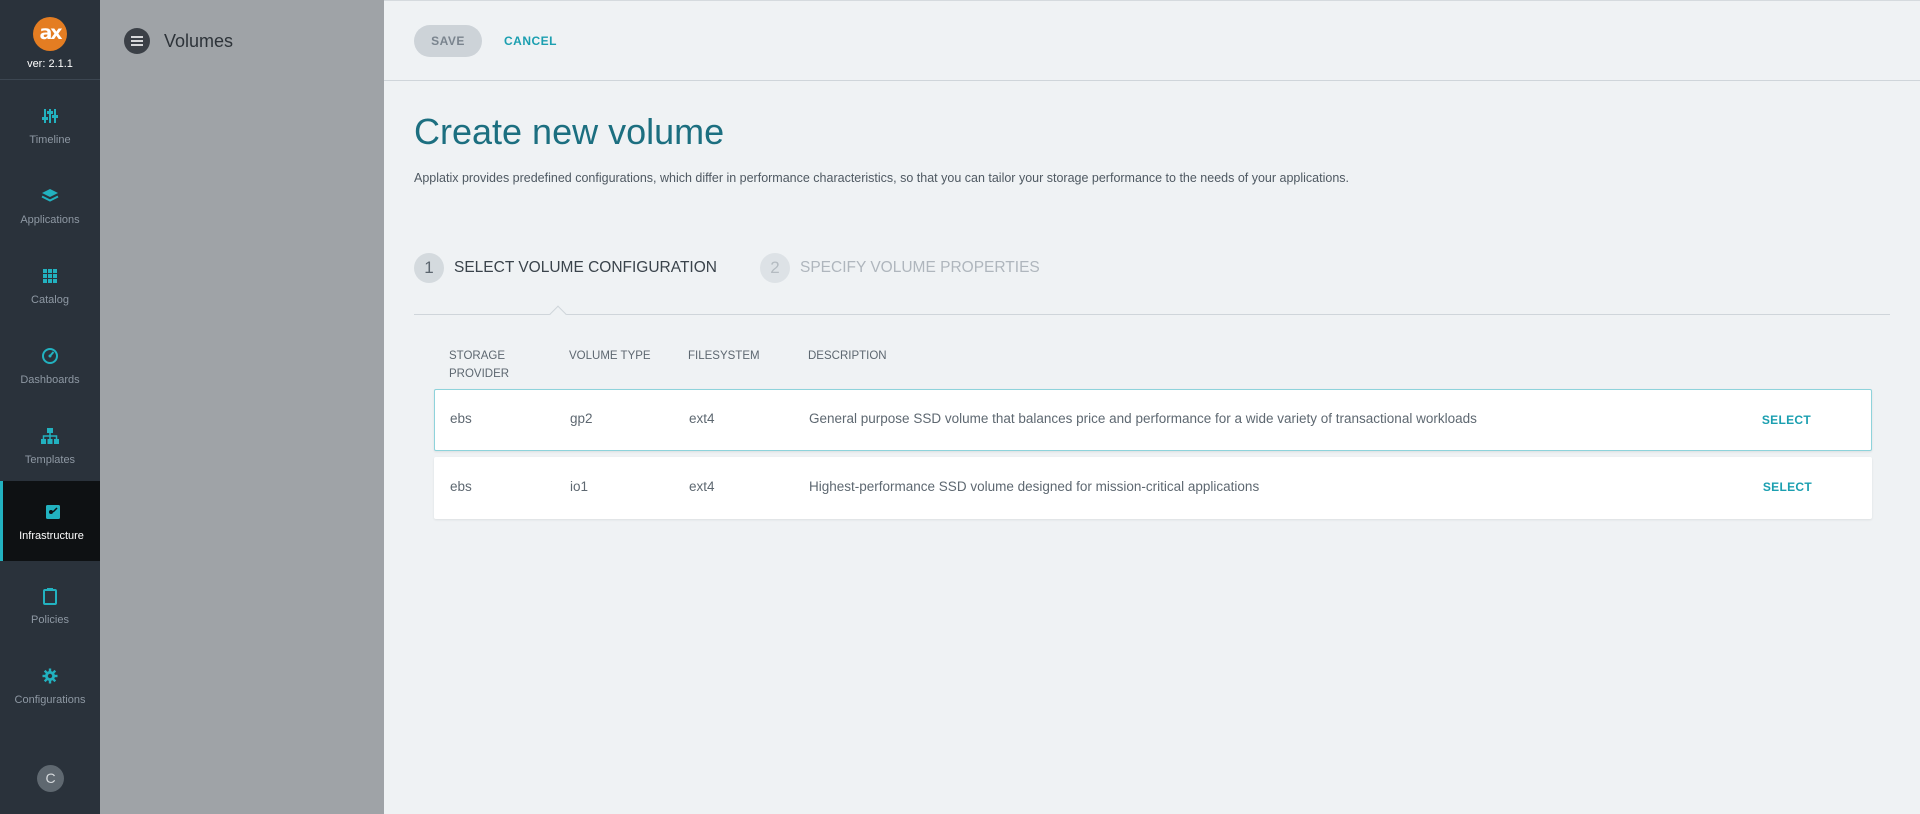  What do you see at coordinates (50, 125) in the screenshot?
I see `nav-item-timeline: Timeline` at bounding box center [50, 125].